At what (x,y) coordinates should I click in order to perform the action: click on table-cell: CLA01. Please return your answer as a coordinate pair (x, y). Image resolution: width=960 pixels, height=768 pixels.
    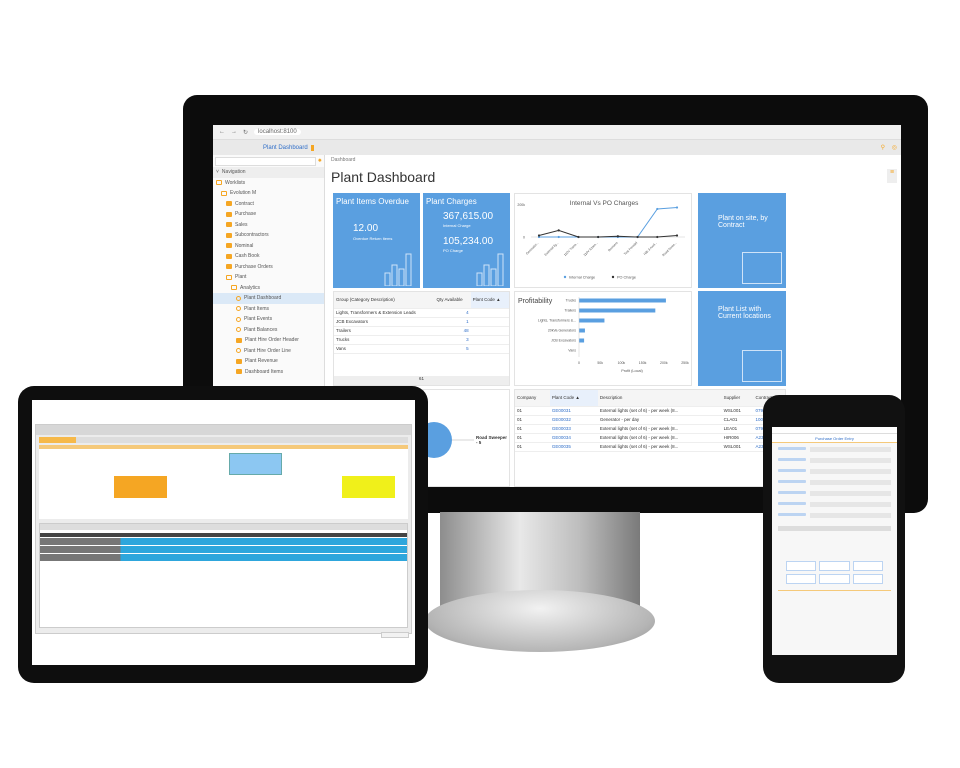
    Looking at the image, I should click on (737, 420).